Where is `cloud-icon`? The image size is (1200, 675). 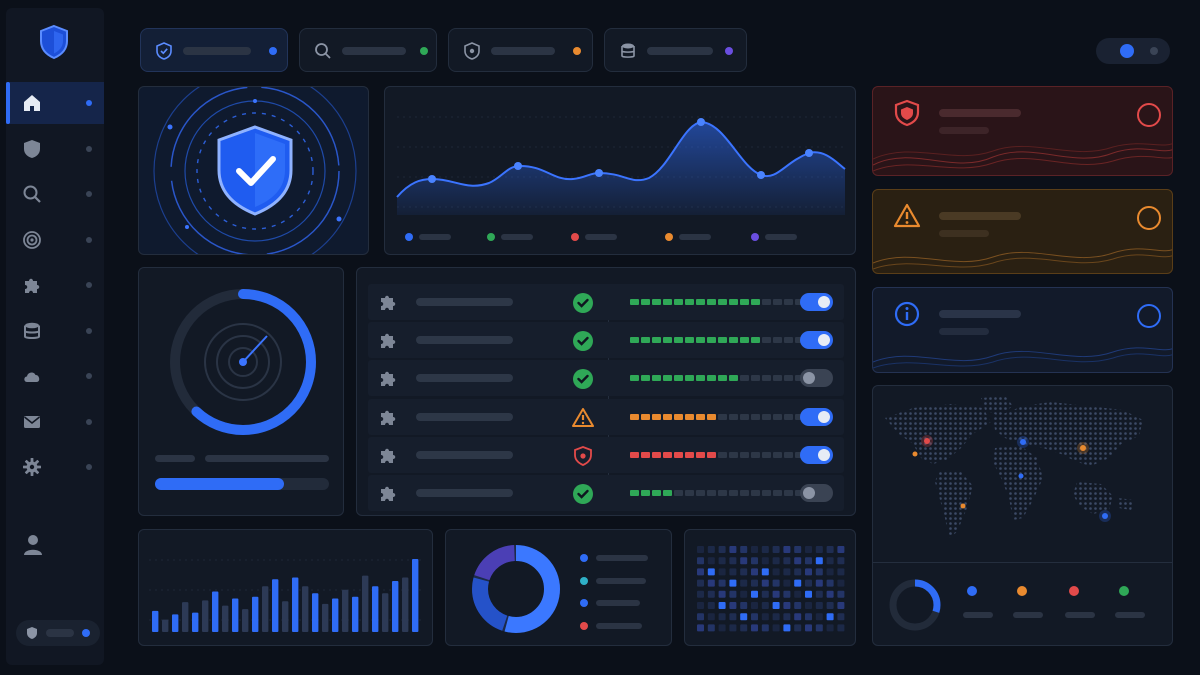
cloud-icon is located at coordinates (32, 376).